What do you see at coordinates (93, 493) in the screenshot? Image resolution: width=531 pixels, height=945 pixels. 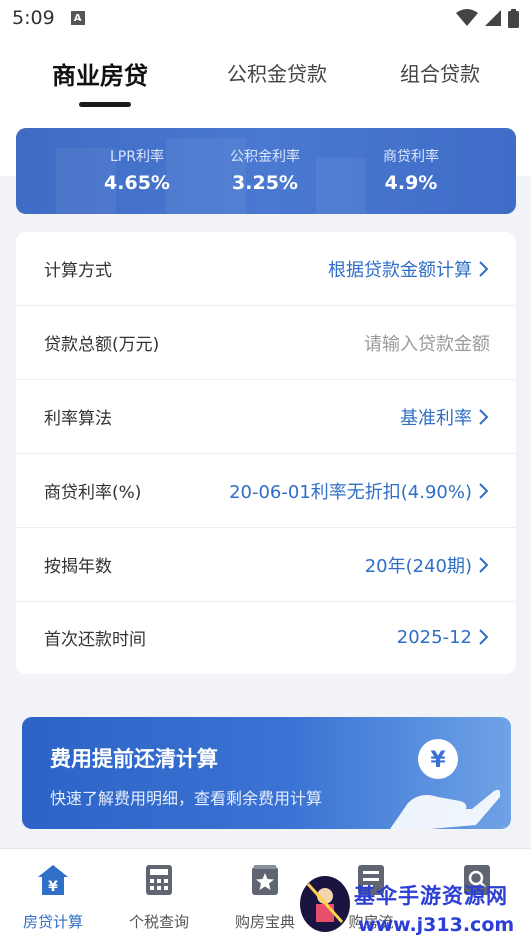 I see `commercial-rate-field-label: 商贷利率(%)` at bounding box center [93, 493].